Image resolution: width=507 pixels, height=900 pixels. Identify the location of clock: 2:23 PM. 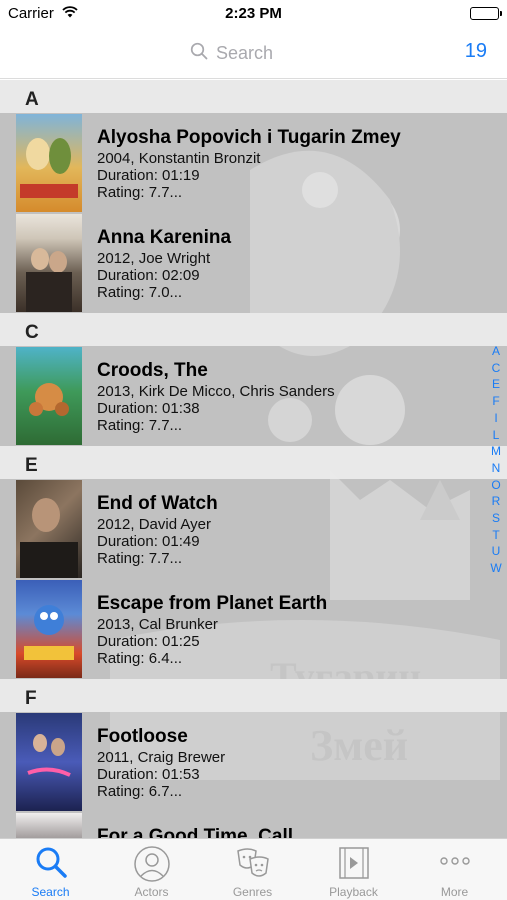
(253, 13).